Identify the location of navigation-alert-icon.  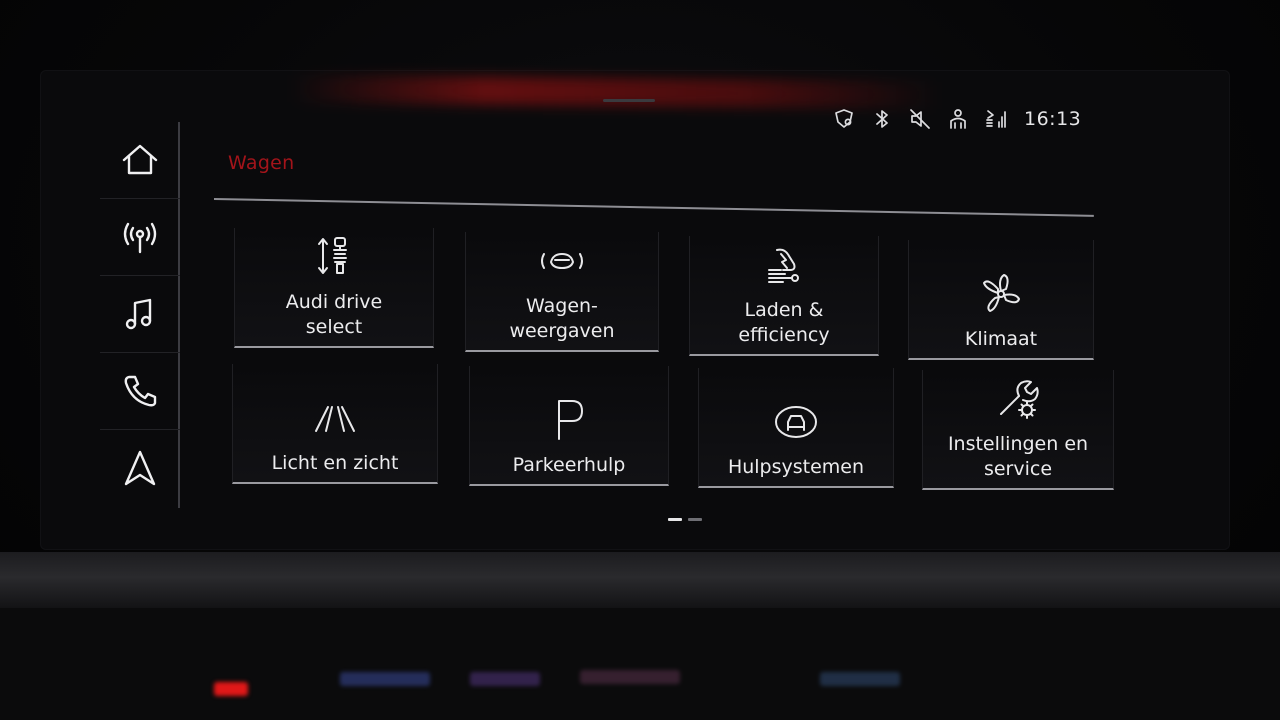
(844, 118).